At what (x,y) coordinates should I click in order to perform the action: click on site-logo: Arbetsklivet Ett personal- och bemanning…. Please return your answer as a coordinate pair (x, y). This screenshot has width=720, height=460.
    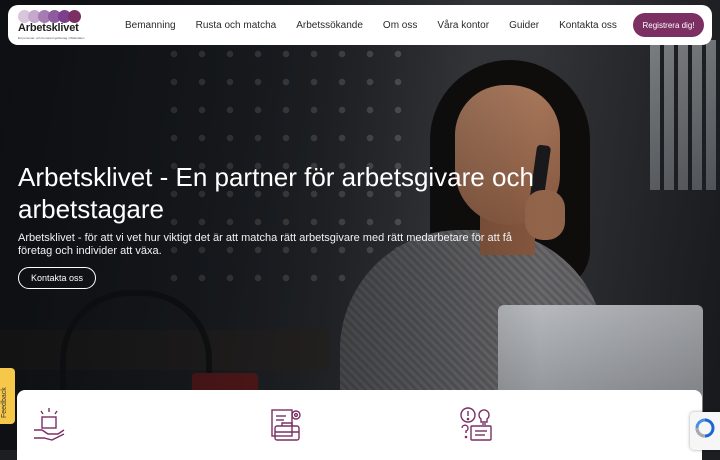
    Looking at the image, I should click on (51, 25).